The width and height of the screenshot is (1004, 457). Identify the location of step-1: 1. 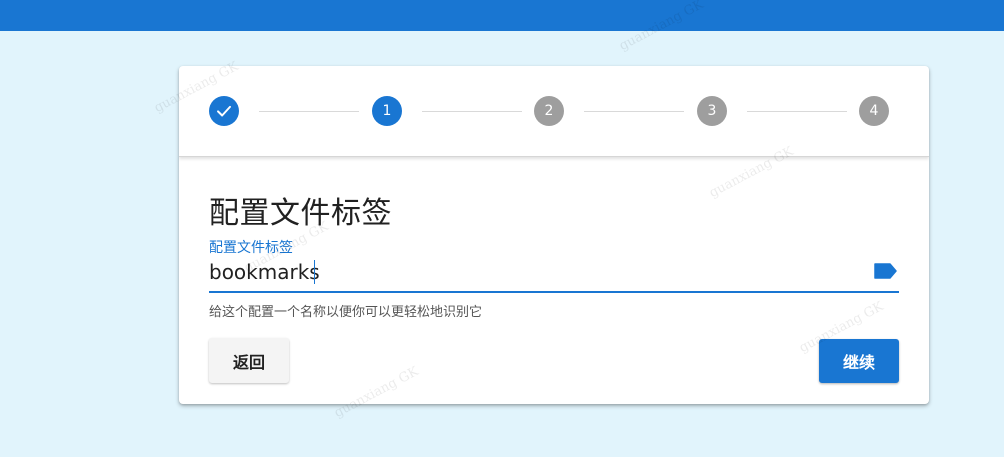
(387, 111).